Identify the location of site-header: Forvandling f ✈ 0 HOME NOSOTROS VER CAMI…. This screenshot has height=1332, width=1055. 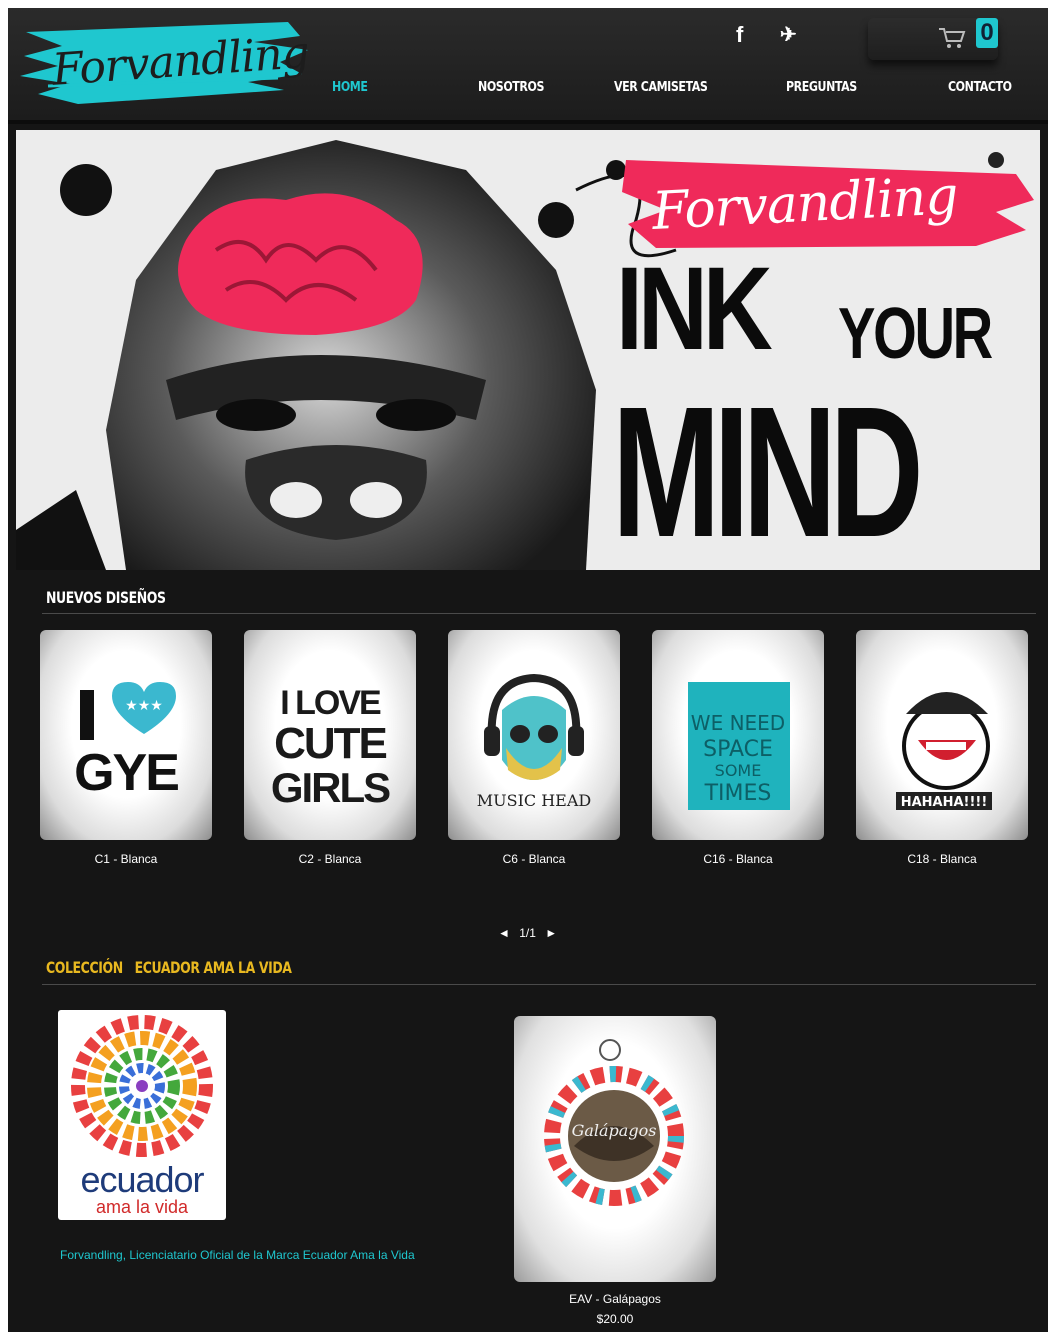
(528, 66).